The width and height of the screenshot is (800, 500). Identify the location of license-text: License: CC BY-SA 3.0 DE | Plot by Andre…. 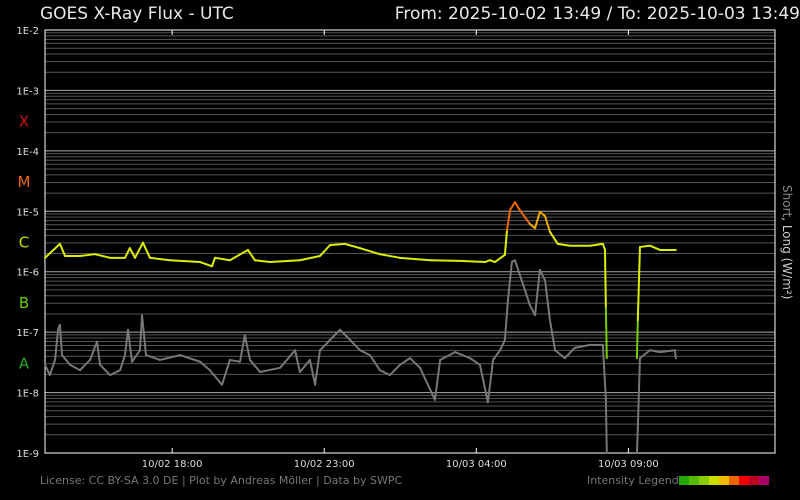
(221, 480).